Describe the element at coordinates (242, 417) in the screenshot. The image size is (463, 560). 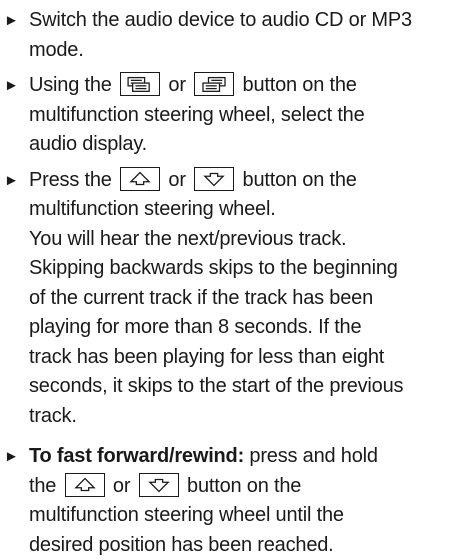
I see `step-3-line-9: track.` at that location.